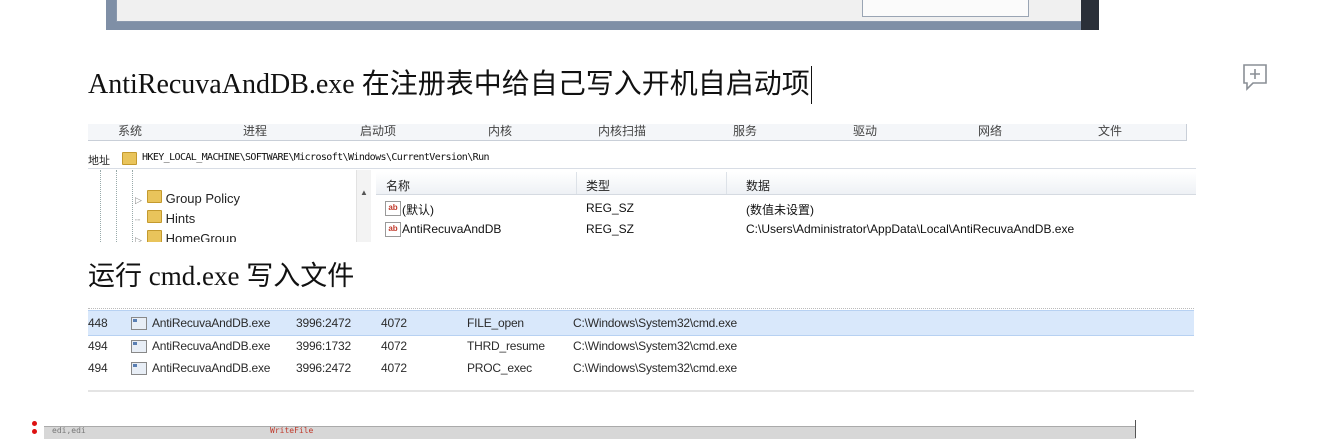  I want to click on scroll-up-icon: ▲, so click(364, 192).